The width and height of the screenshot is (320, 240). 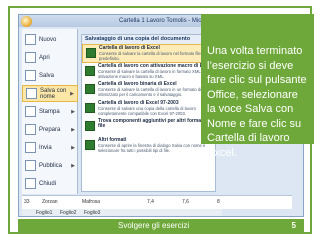 I want to click on menu-item-salva: Salva, so click(x=50, y=75).